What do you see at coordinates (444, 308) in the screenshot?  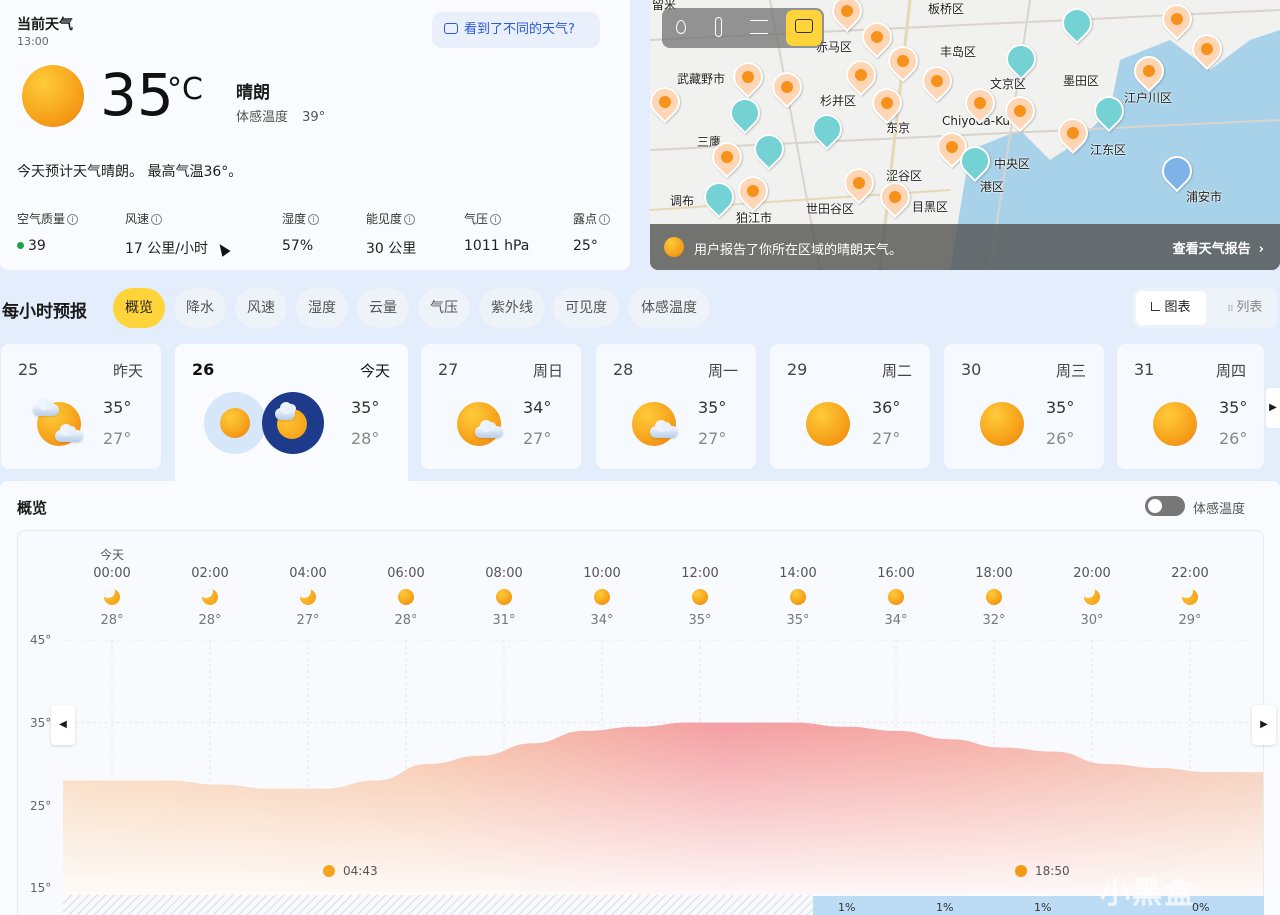 I see `tab-pressure: 气压` at bounding box center [444, 308].